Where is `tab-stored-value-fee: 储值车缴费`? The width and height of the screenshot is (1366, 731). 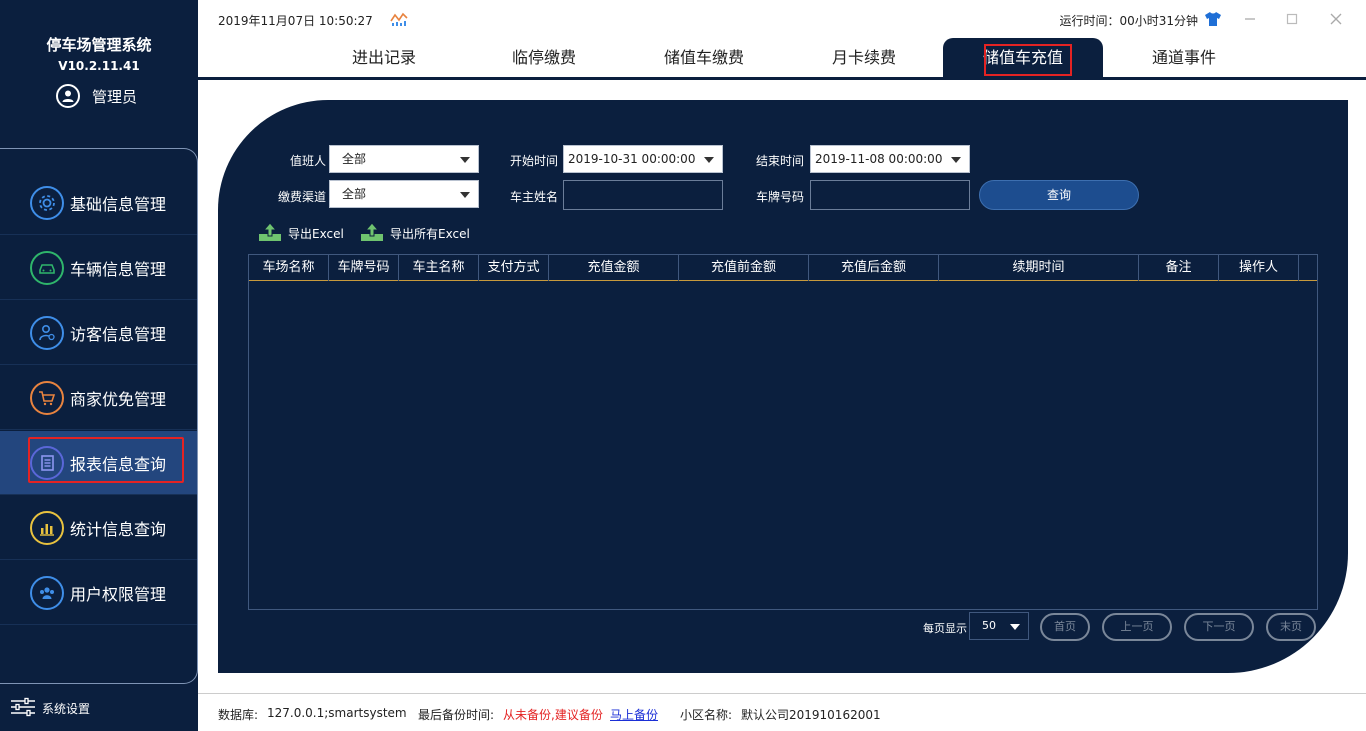
tab-stored-value-fee: 储值车缴费 is located at coordinates (704, 57).